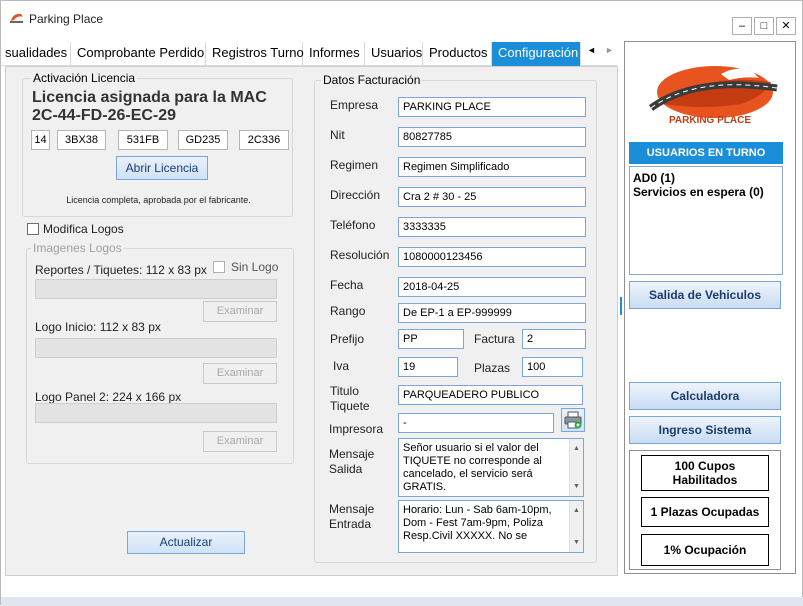  What do you see at coordinates (350, 524) in the screenshot?
I see `entrada-label: Entrada` at bounding box center [350, 524].